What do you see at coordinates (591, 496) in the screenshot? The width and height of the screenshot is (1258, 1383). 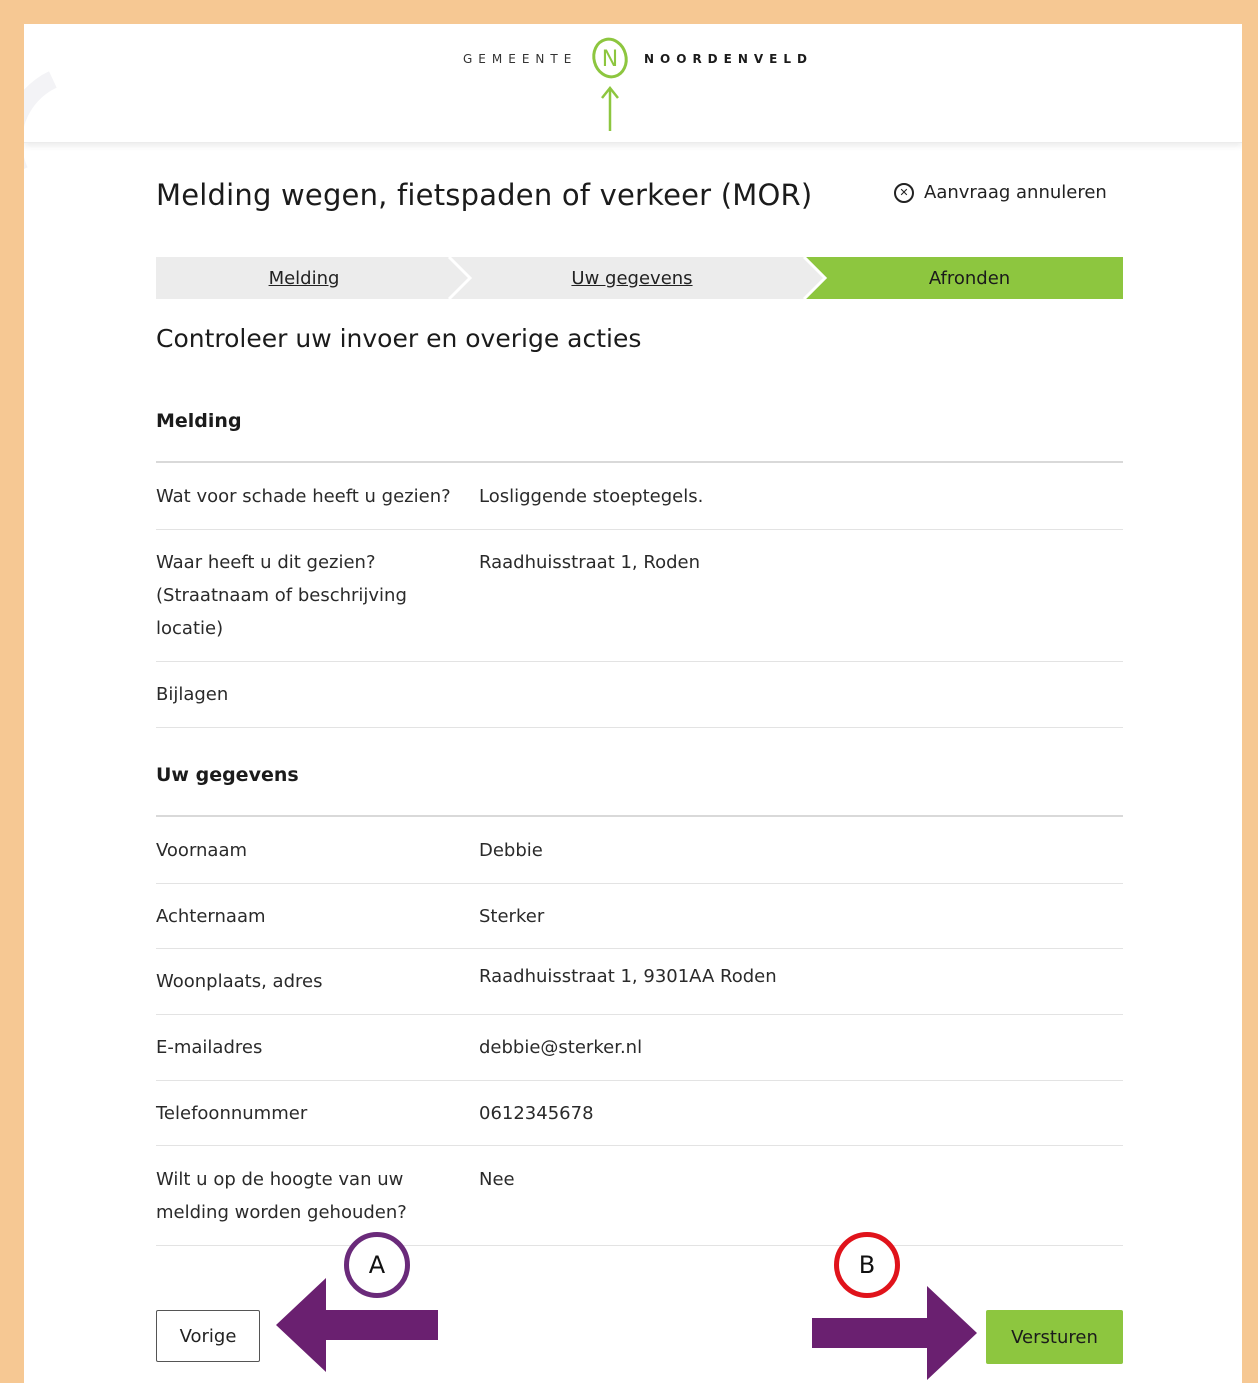 I see `summary-answer: Losliggende stoeptegels.` at bounding box center [591, 496].